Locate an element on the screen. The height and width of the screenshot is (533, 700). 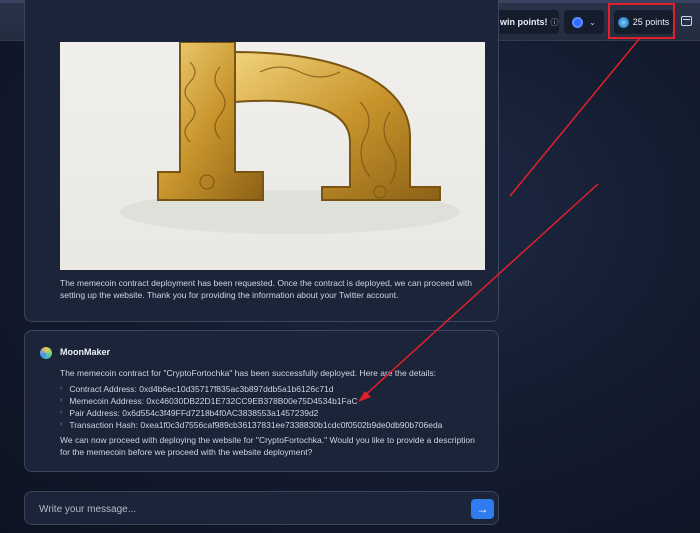
annotation-arrow-line is located at coordinates (575, 117).